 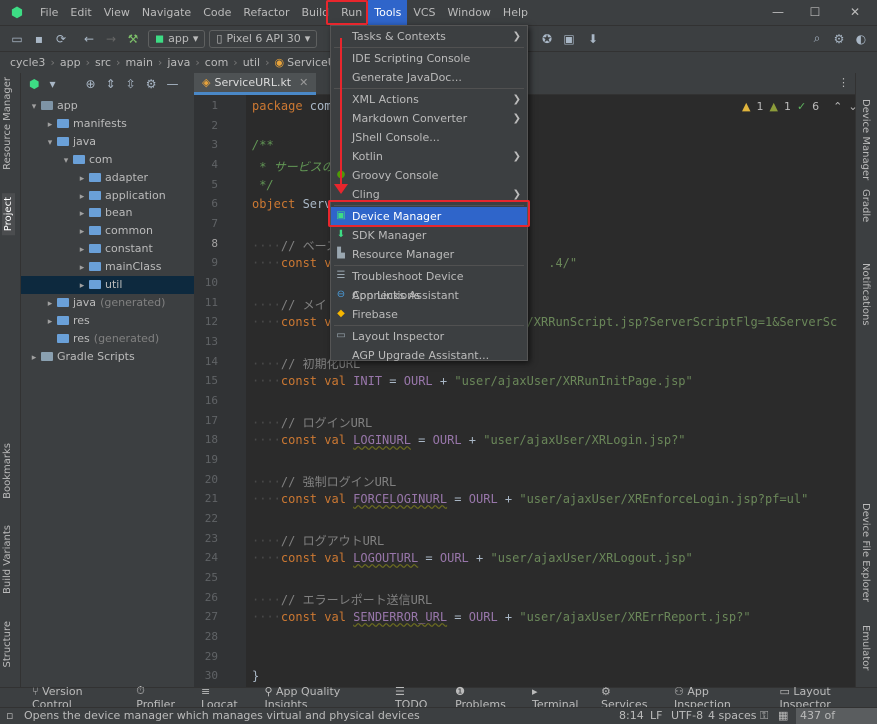 What do you see at coordinates (217, 12) in the screenshot?
I see `menu-code: Code` at bounding box center [217, 12].